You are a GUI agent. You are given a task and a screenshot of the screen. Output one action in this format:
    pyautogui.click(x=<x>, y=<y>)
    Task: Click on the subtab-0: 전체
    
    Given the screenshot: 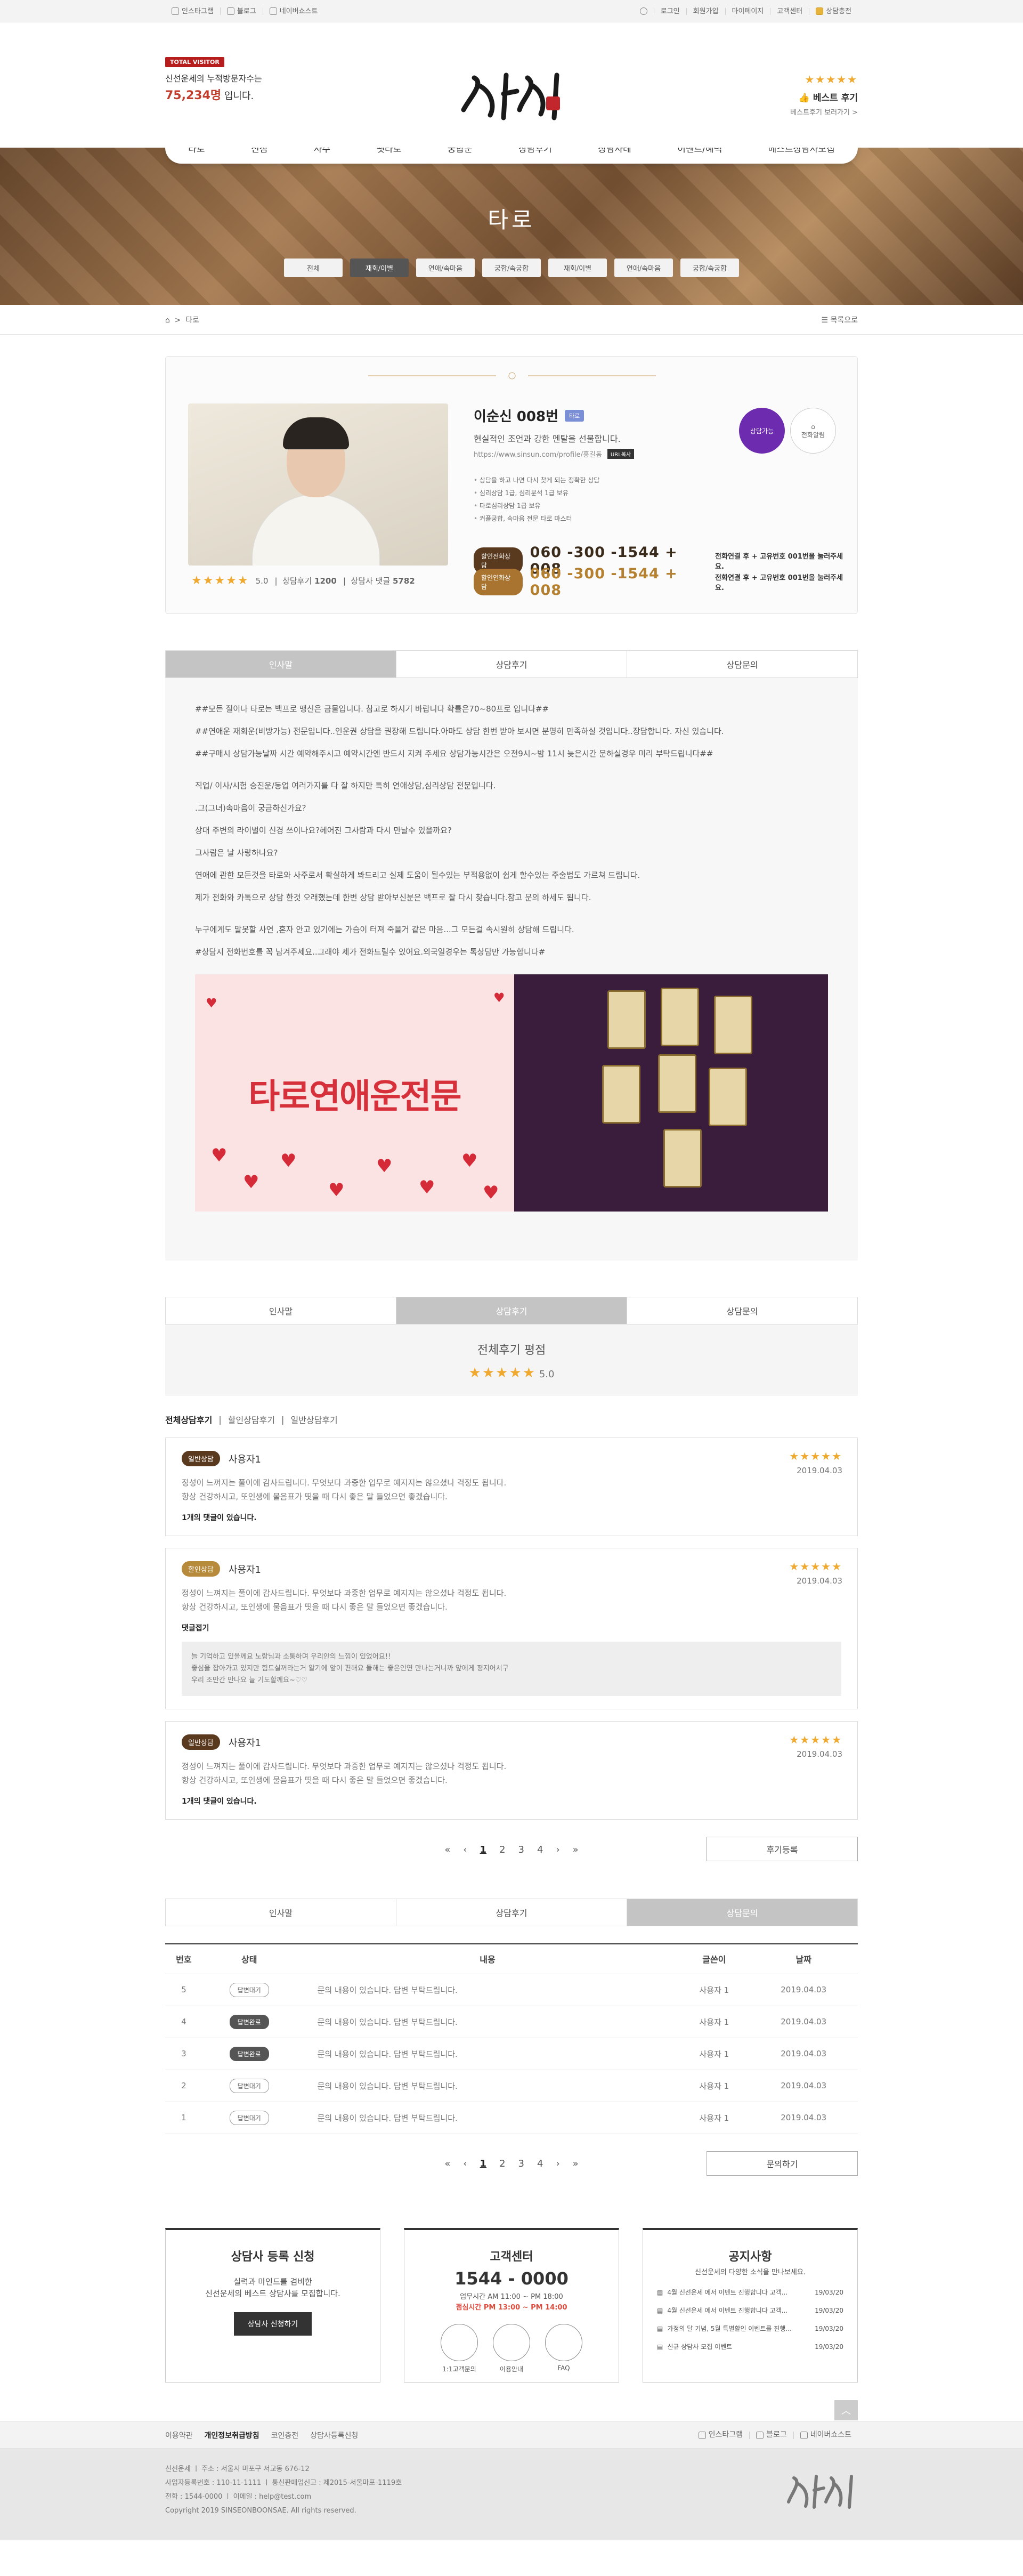 What is the action you would take?
    pyautogui.click(x=313, y=268)
    